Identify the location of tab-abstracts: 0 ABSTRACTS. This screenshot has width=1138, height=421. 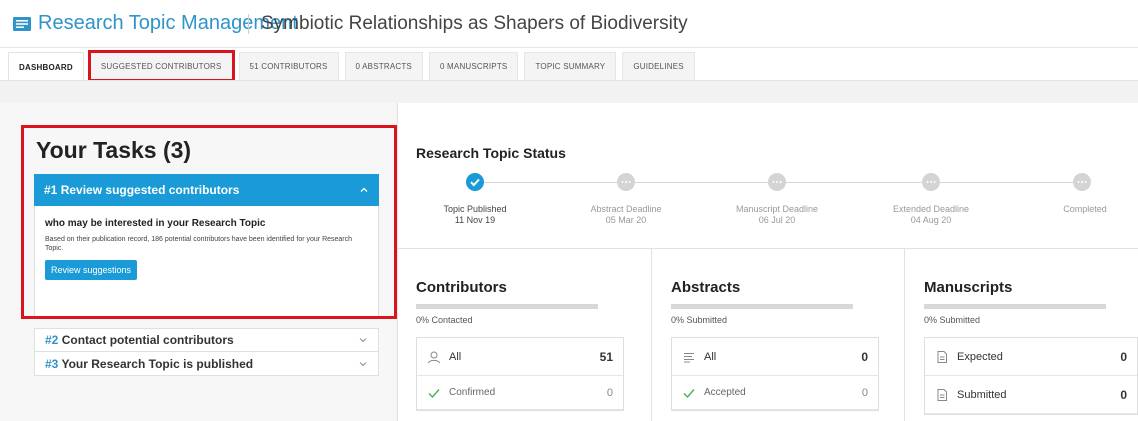
(383, 66).